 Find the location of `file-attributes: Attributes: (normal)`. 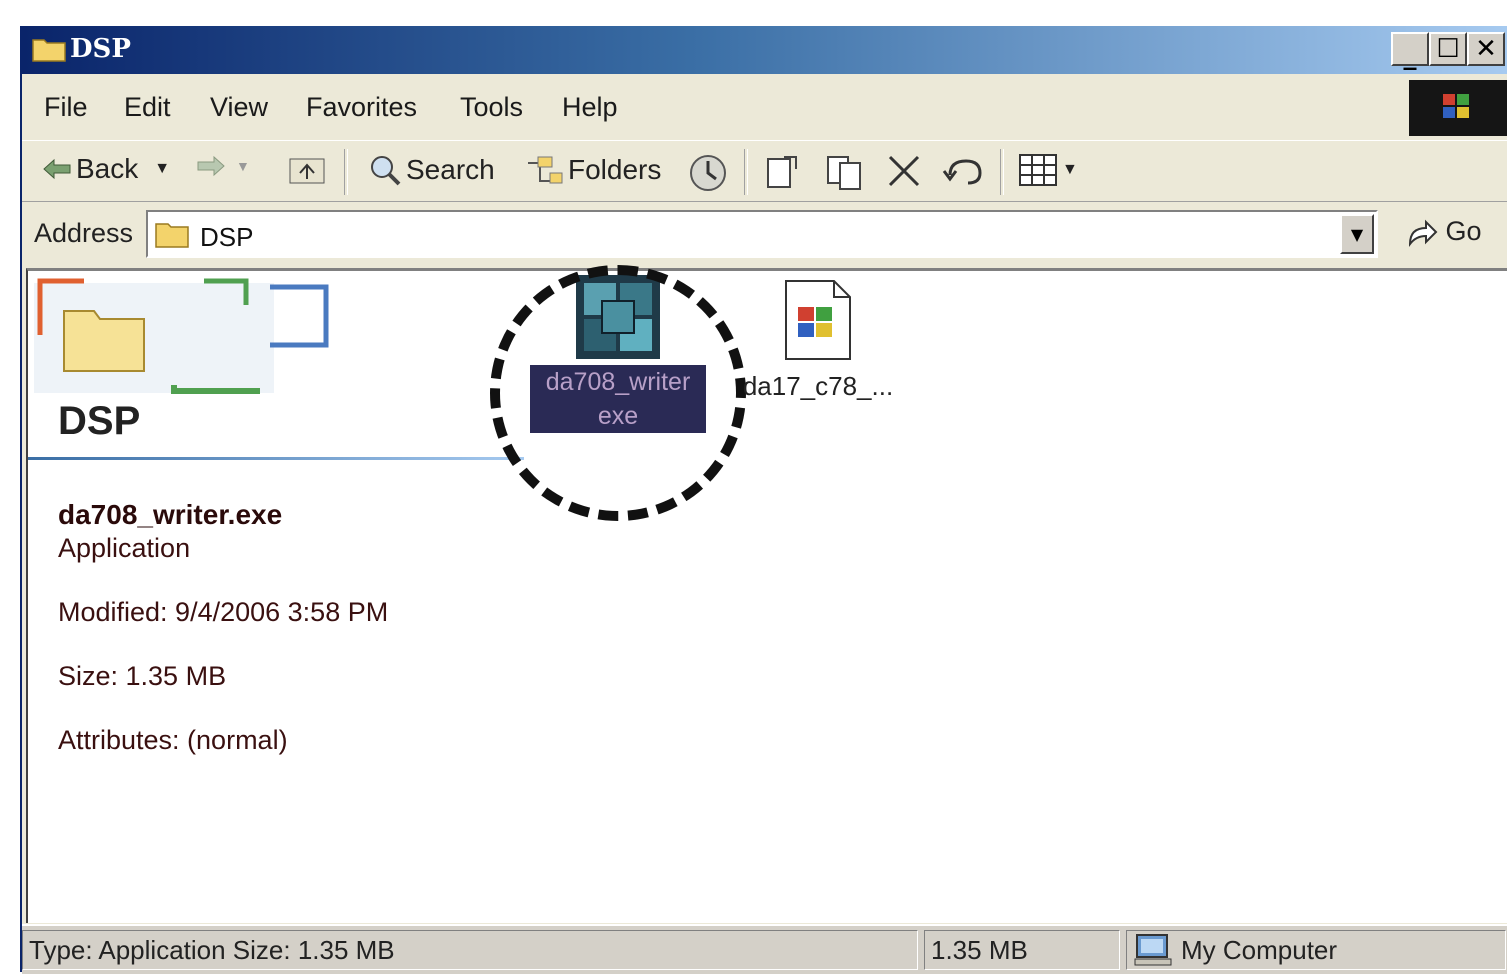

file-attributes: Attributes: (normal) is located at coordinates (173, 740).